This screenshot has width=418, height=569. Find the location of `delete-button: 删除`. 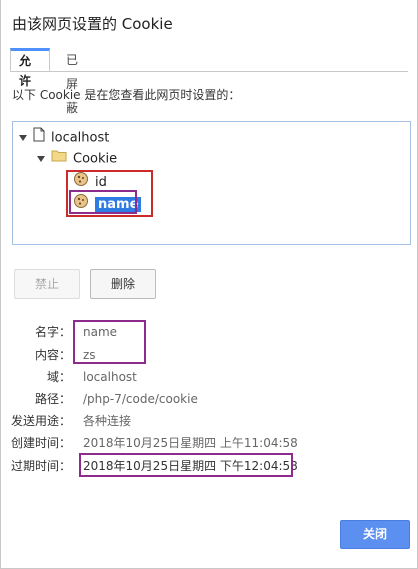

delete-button: 删除 is located at coordinates (123, 284).